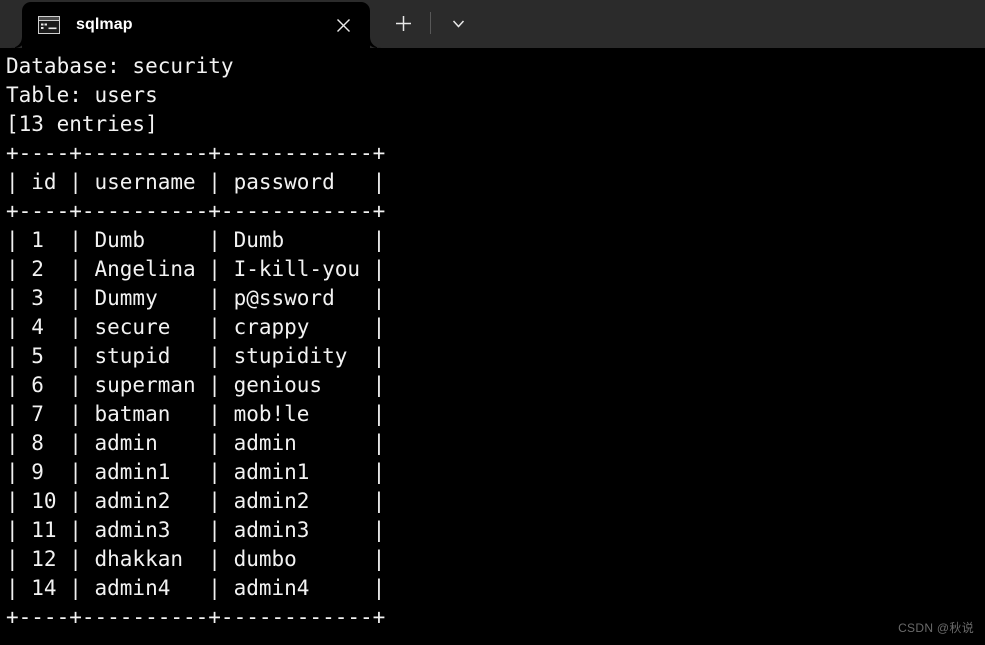  What do you see at coordinates (403, 23) in the screenshot?
I see `new-tab-icon` at bounding box center [403, 23].